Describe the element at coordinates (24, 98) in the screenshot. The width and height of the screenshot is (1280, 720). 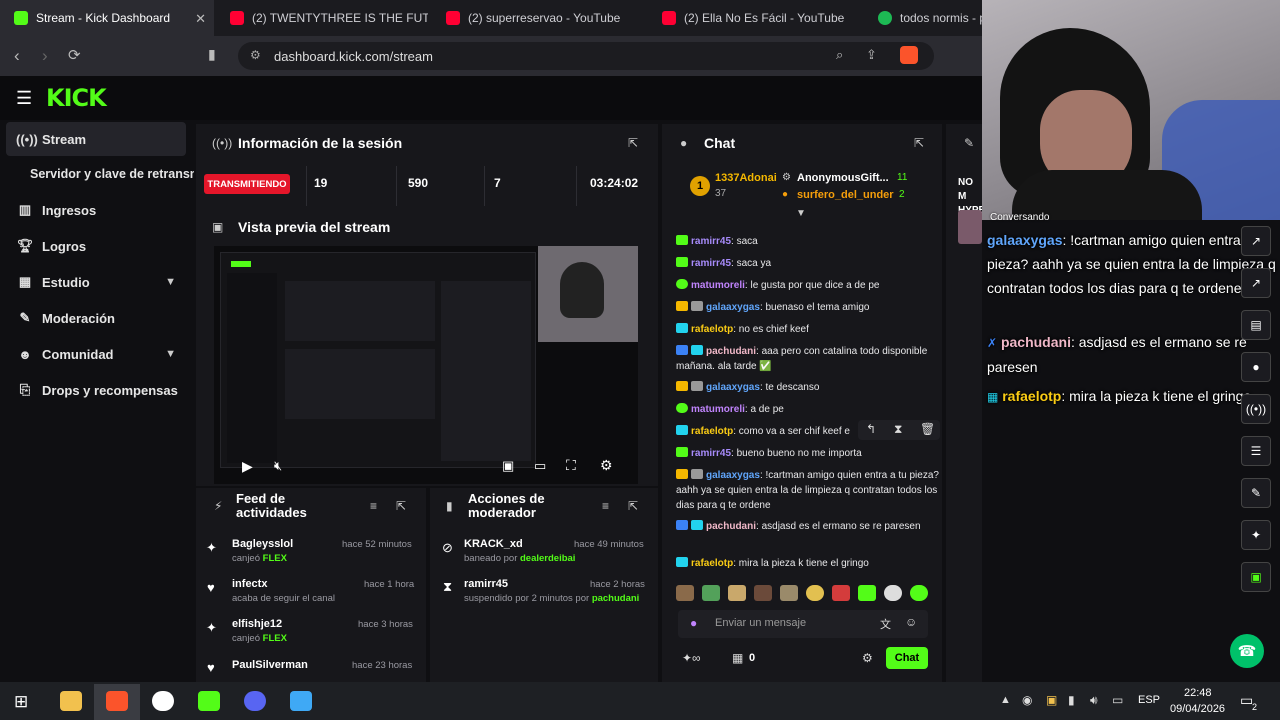
I see `menu-icon: ☰` at that location.